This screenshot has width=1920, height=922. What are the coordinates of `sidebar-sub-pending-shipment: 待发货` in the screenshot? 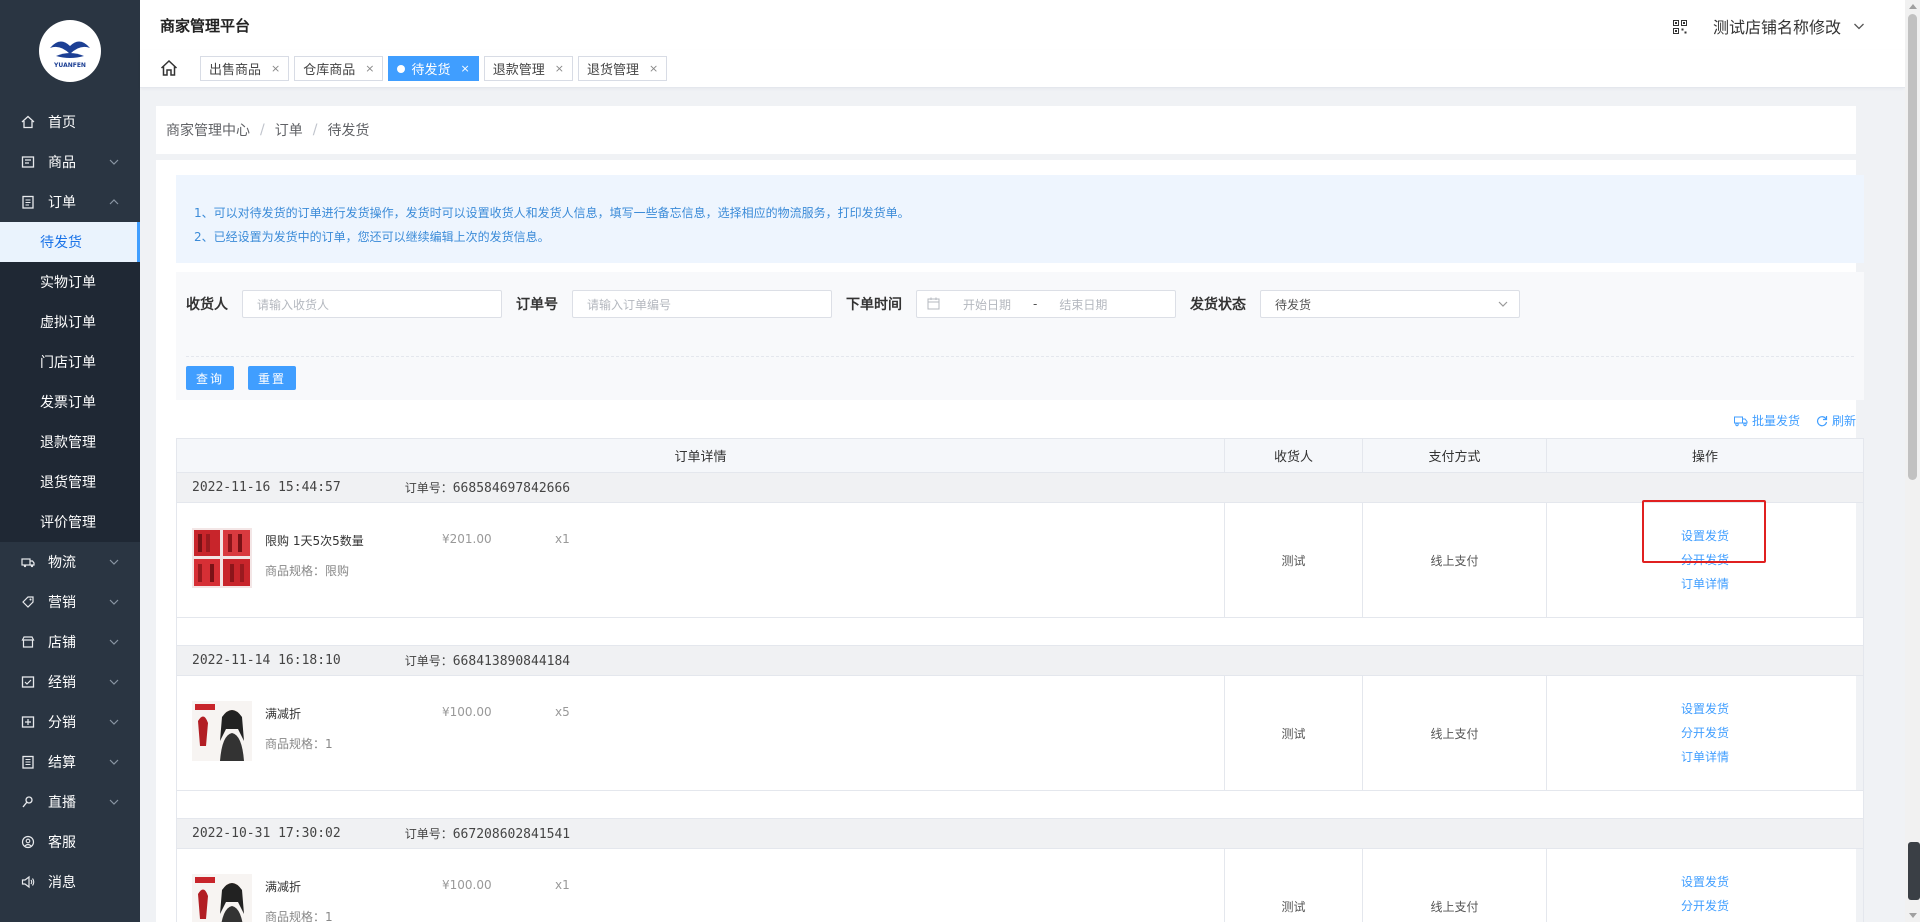 It's located at (70, 242).